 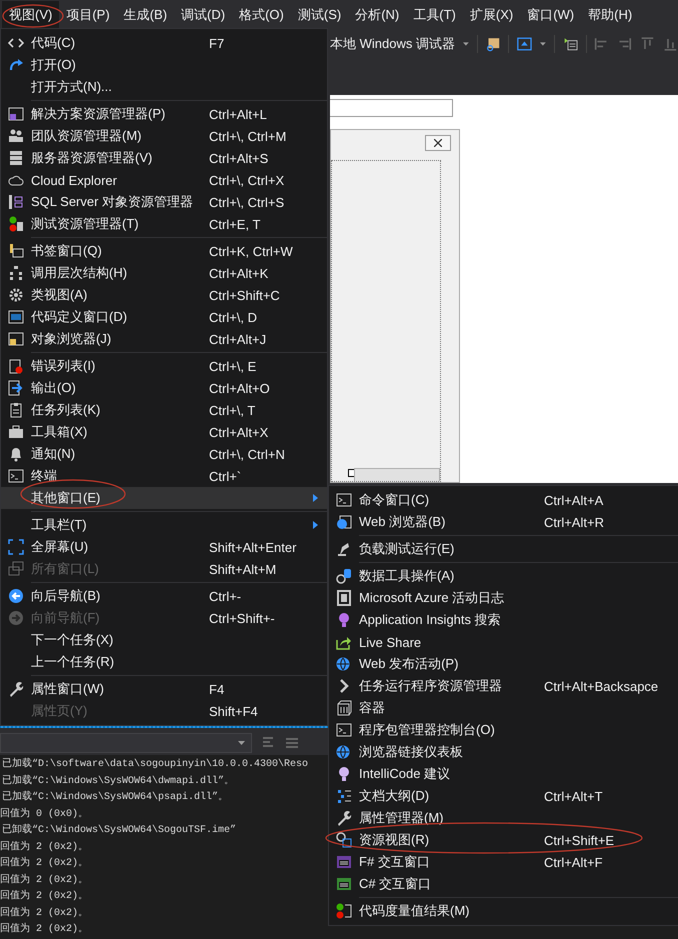 What do you see at coordinates (118, 830) in the screenshot?
I see `output-line: 已卸载“C:\Windows\SysWOW64\SogouTSF.ime”` at bounding box center [118, 830].